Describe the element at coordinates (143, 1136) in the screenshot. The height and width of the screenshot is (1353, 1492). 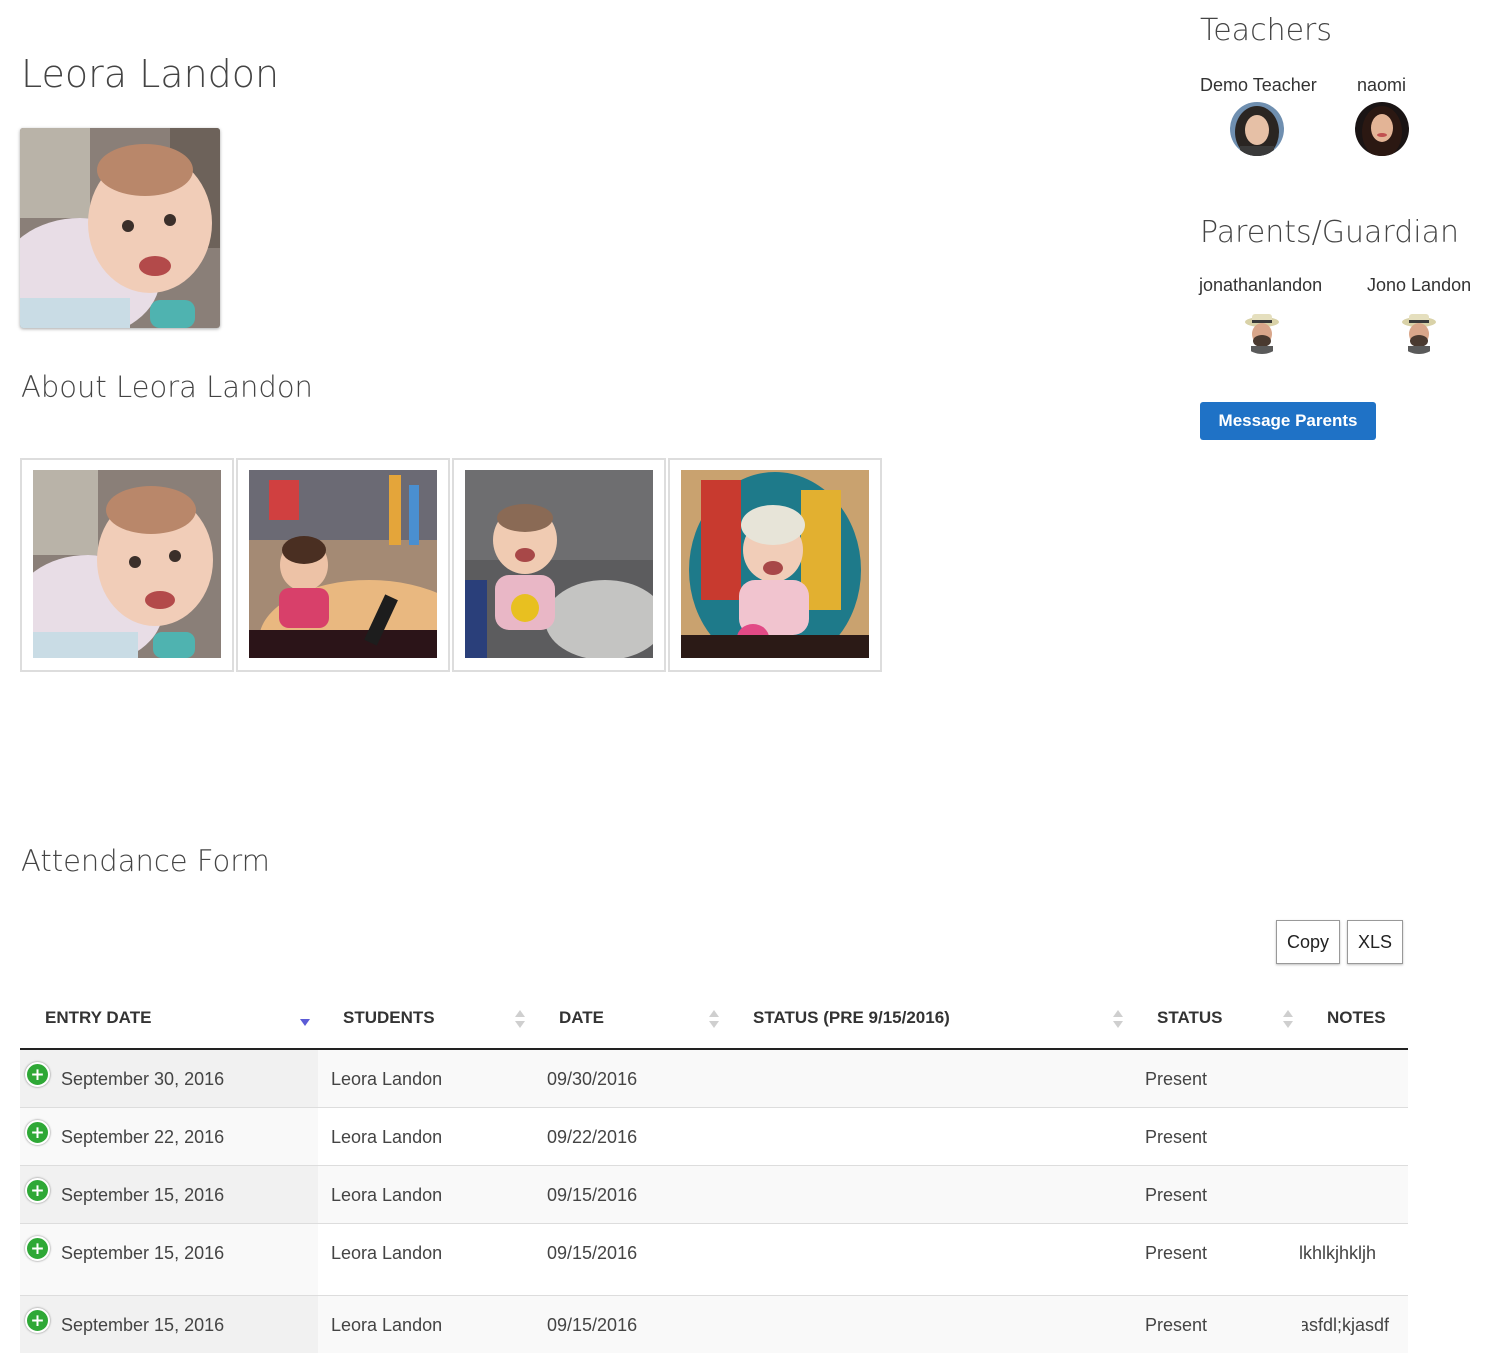
I see `entry-date-cell: September 22, 2016` at that location.